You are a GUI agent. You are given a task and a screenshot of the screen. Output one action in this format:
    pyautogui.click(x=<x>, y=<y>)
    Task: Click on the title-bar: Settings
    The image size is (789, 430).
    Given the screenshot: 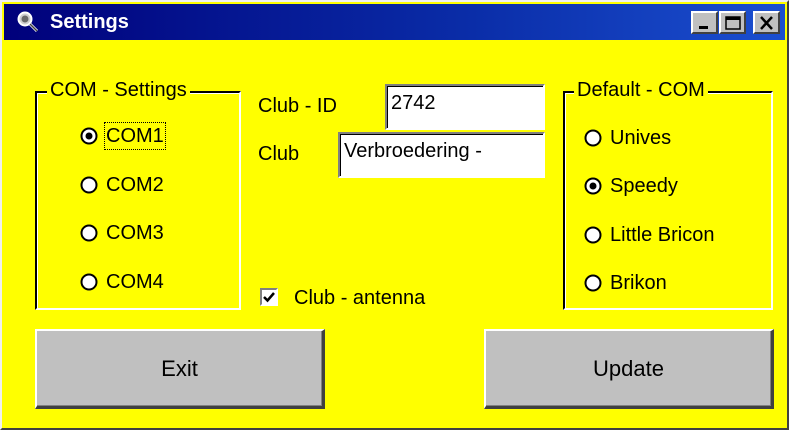 What is the action you would take?
    pyautogui.click(x=394, y=22)
    